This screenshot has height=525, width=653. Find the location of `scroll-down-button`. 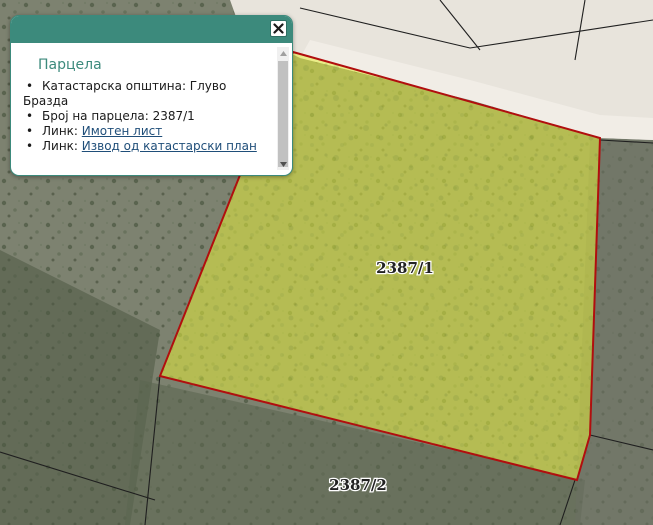

scroll-down-button is located at coordinates (283, 164).